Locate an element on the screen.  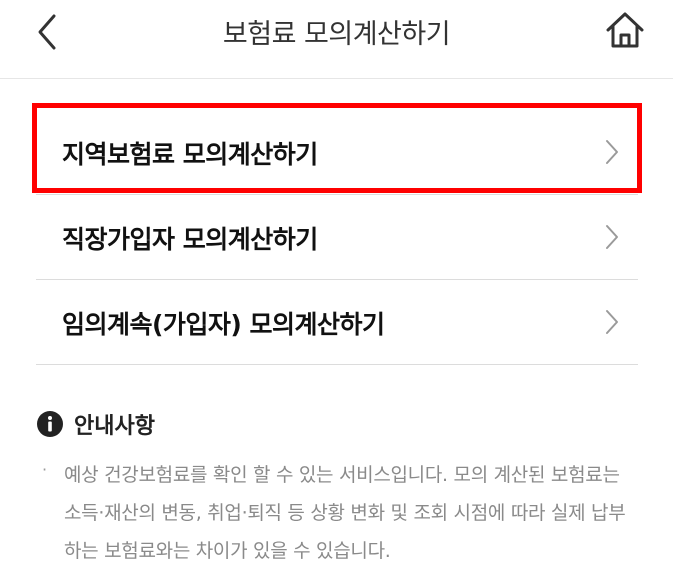
menu-item-employee: 직장가입자 모의계산하기 is located at coordinates (337, 237).